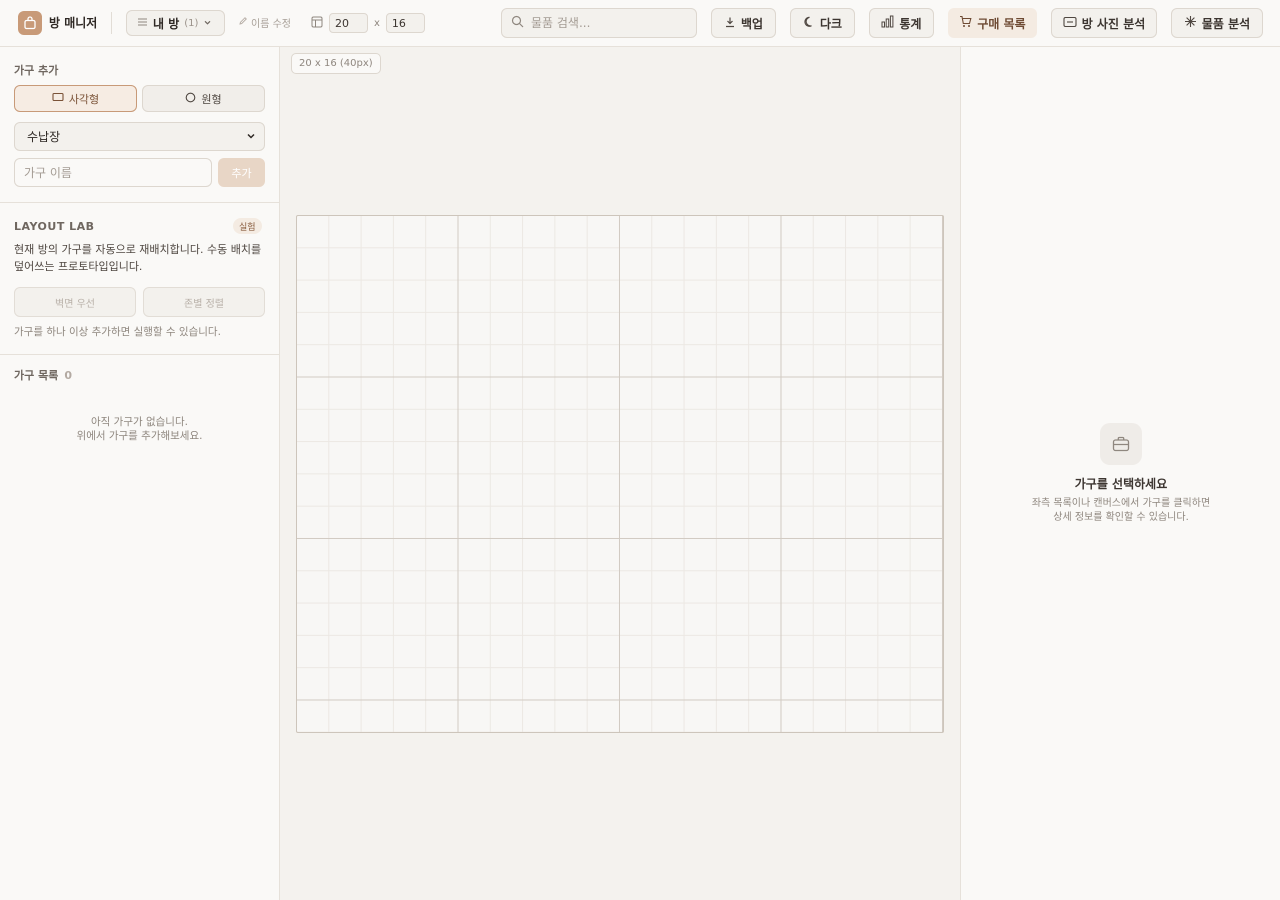 The image size is (1280, 900). What do you see at coordinates (1121, 517) in the screenshot?
I see `detail-desc-line-2: 상세 정보를 확인할 수 있습니다.` at bounding box center [1121, 517].